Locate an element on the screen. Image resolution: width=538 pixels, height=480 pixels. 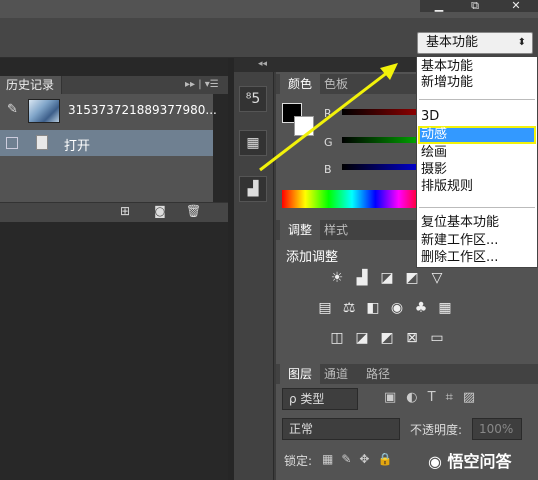
menu-item-motion: 动感 is located at coordinates (434, 135).